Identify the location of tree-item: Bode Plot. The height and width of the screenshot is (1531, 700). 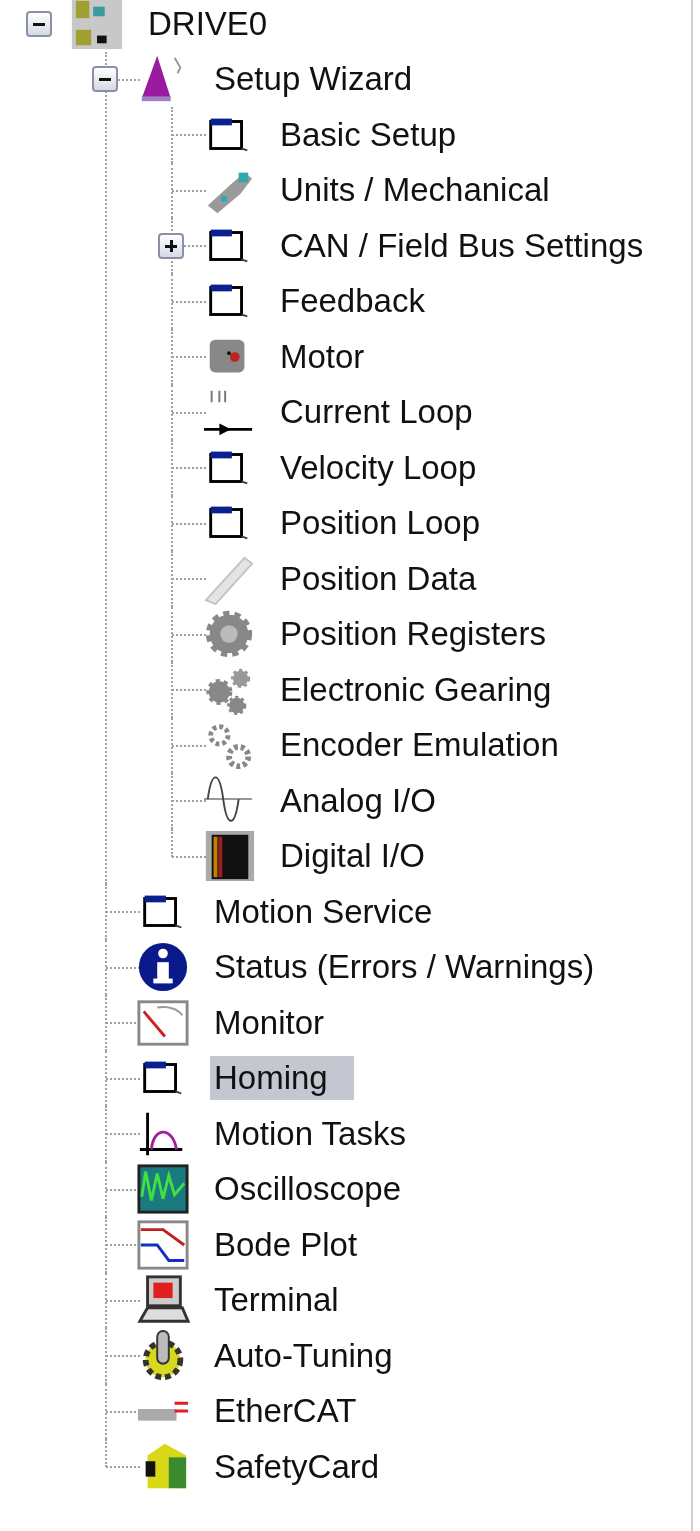
(286, 1244).